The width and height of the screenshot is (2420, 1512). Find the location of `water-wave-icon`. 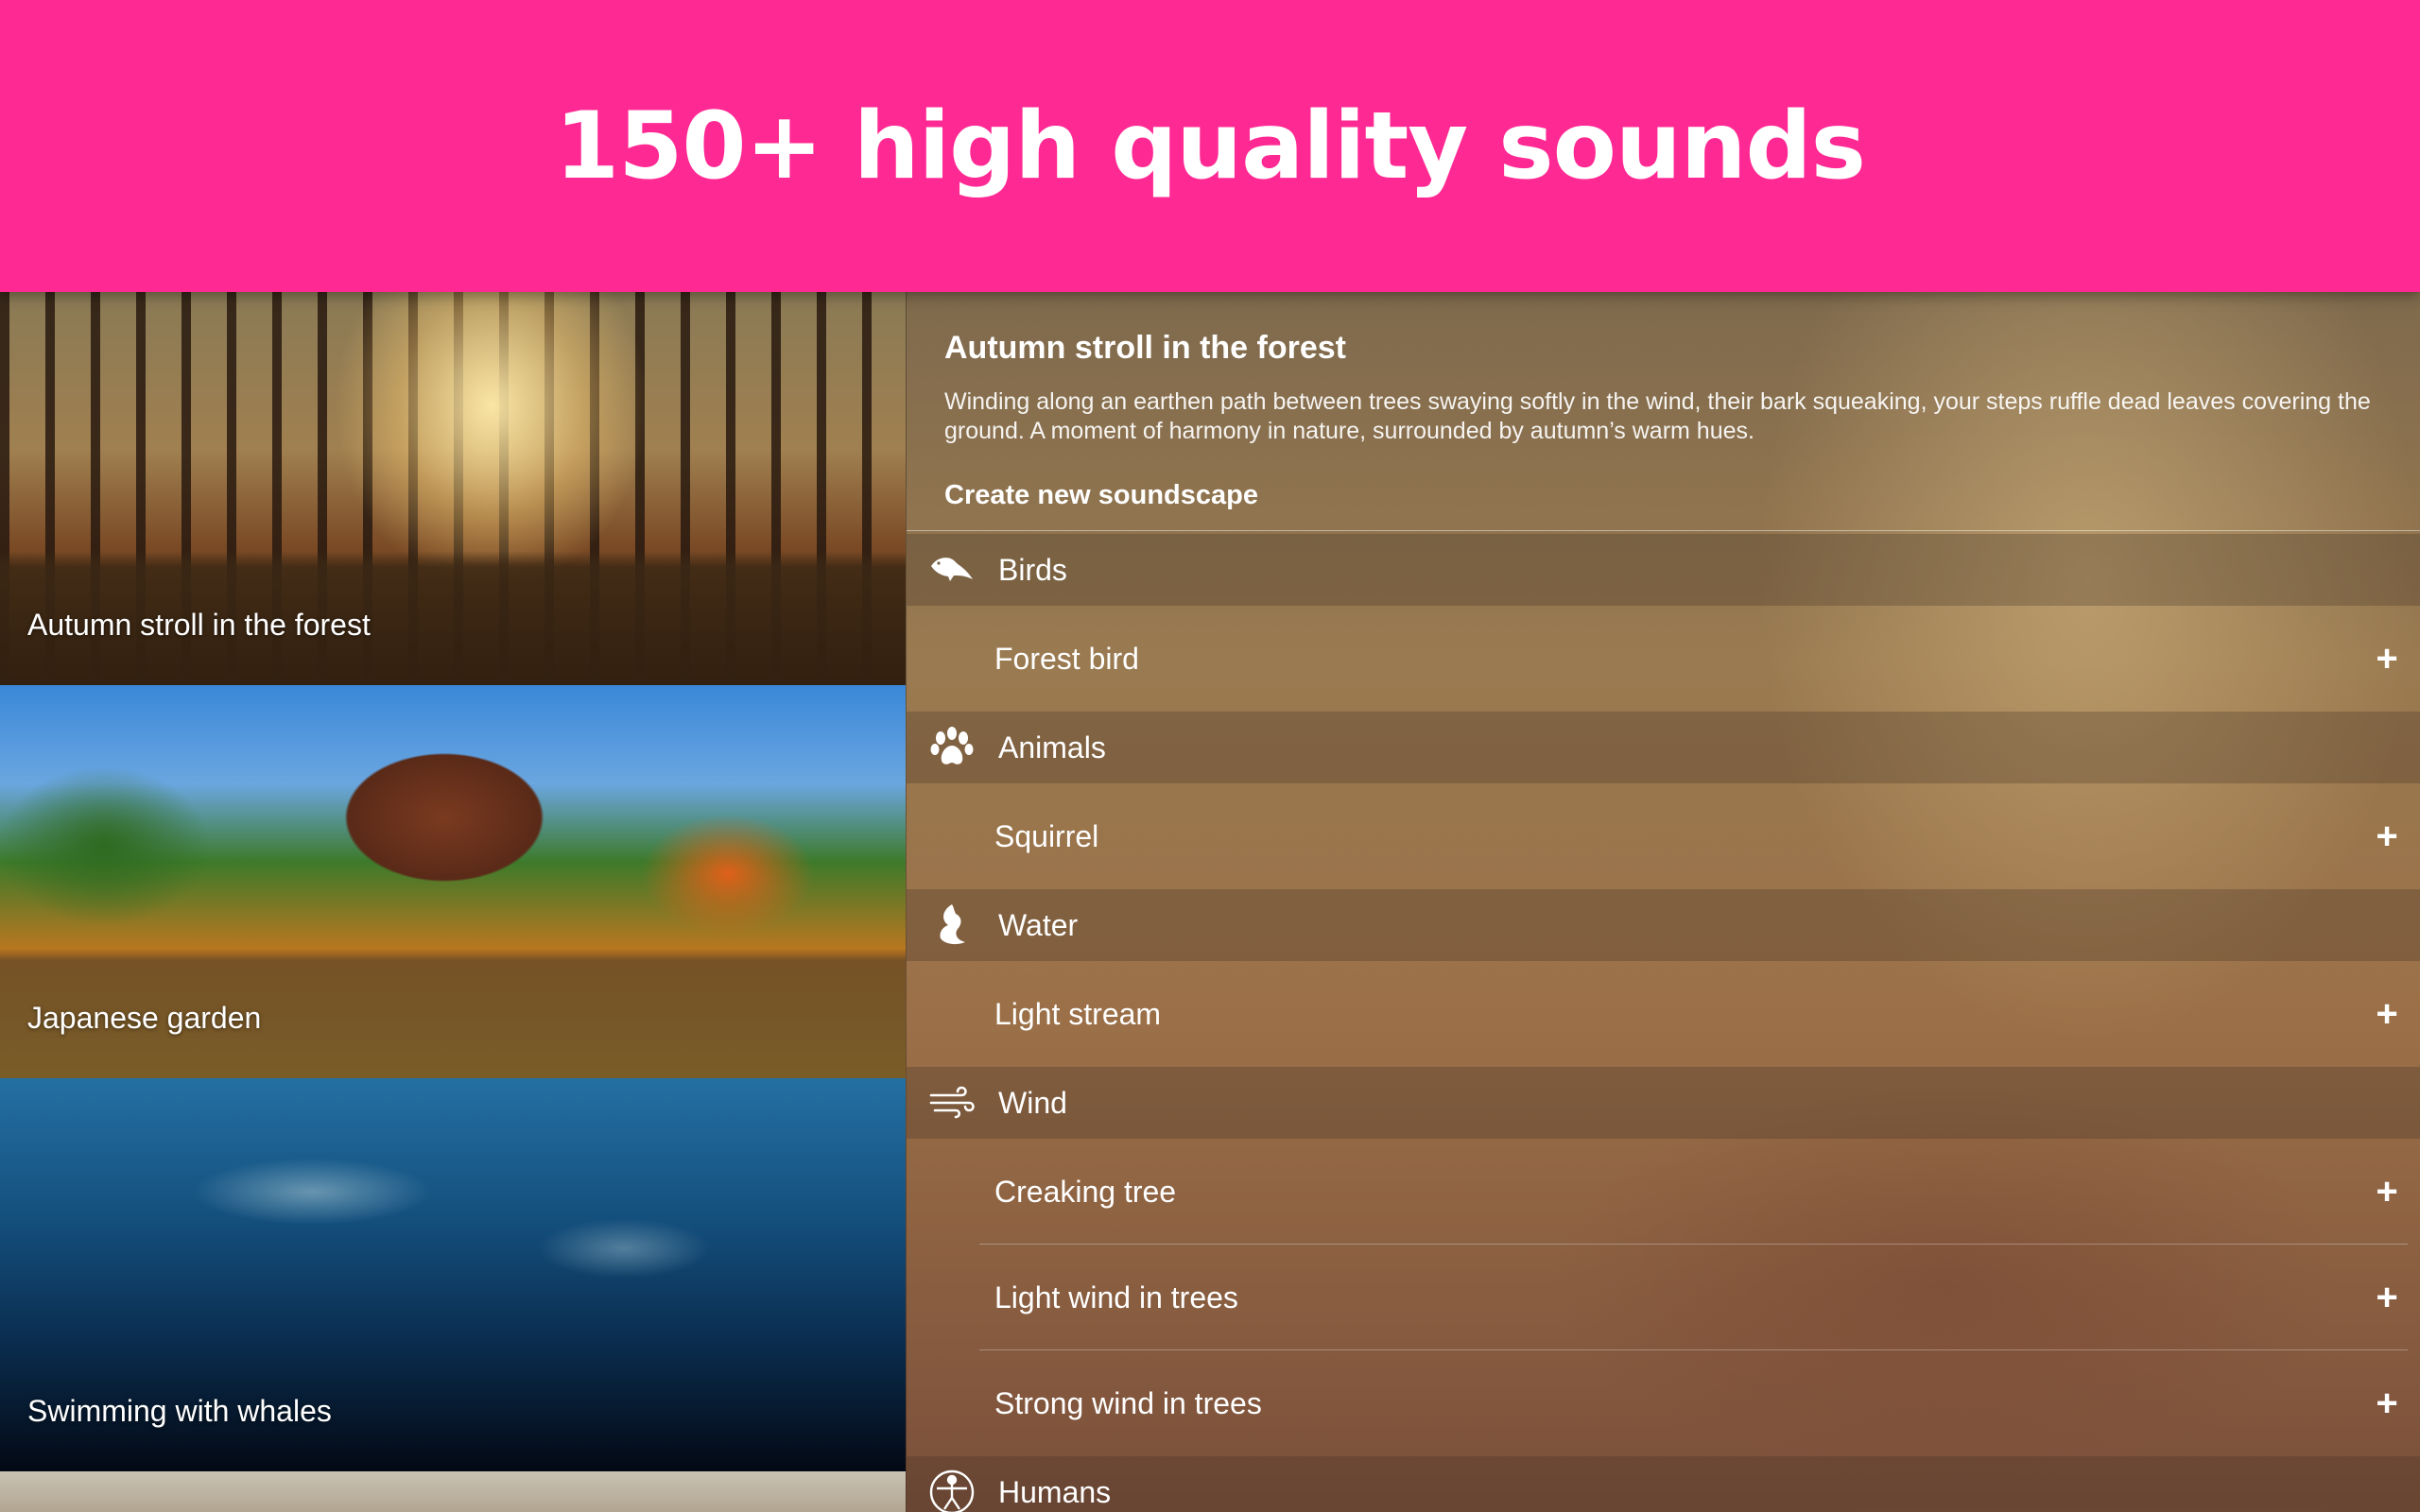

water-wave-icon is located at coordinates (952, 925).